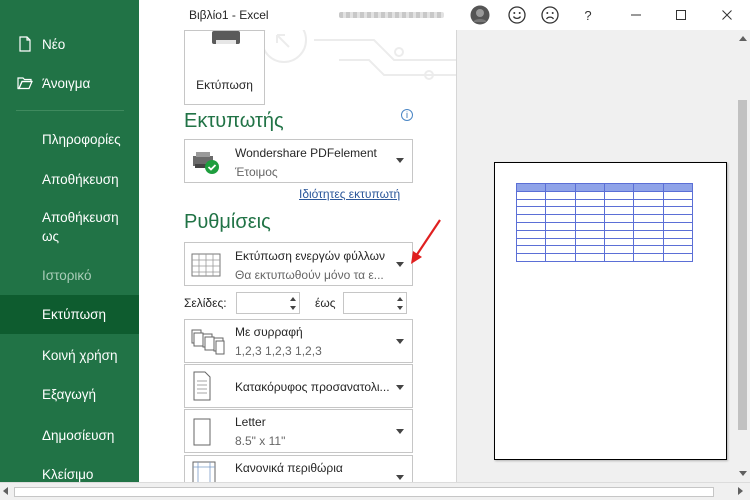 This screenshot has width=750, height=500. I want to click on collate-detail: 1,2,3 1,2,3 1,2,3, so click(278, 351).